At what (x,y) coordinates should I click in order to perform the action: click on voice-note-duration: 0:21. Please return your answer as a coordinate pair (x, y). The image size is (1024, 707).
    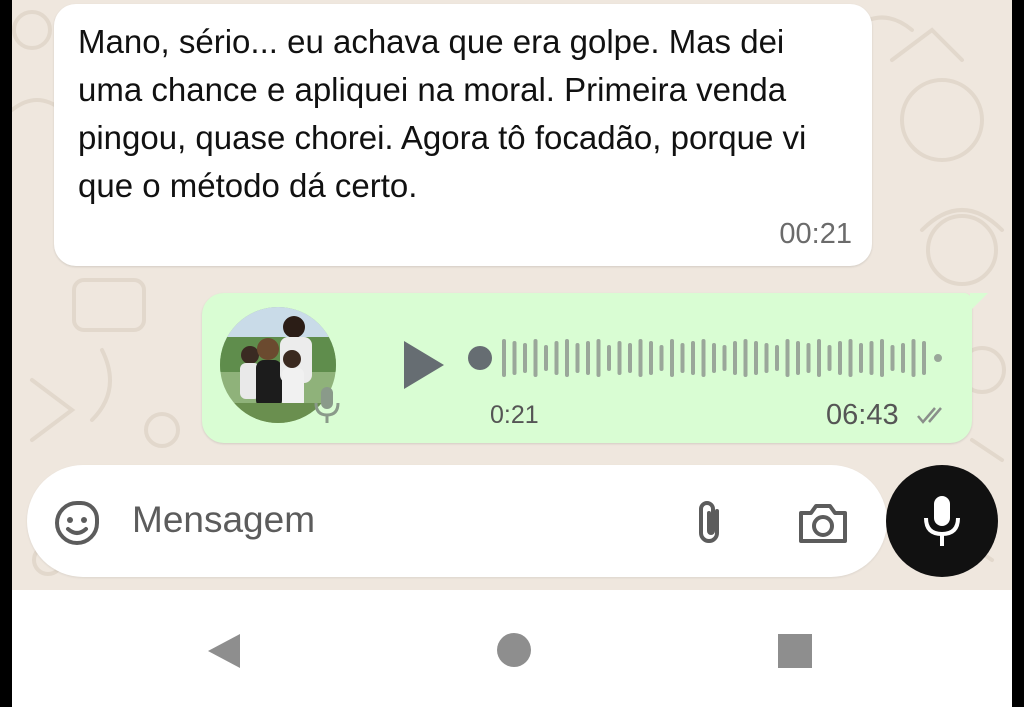
    Looking at the image, I should click on (514, 415).